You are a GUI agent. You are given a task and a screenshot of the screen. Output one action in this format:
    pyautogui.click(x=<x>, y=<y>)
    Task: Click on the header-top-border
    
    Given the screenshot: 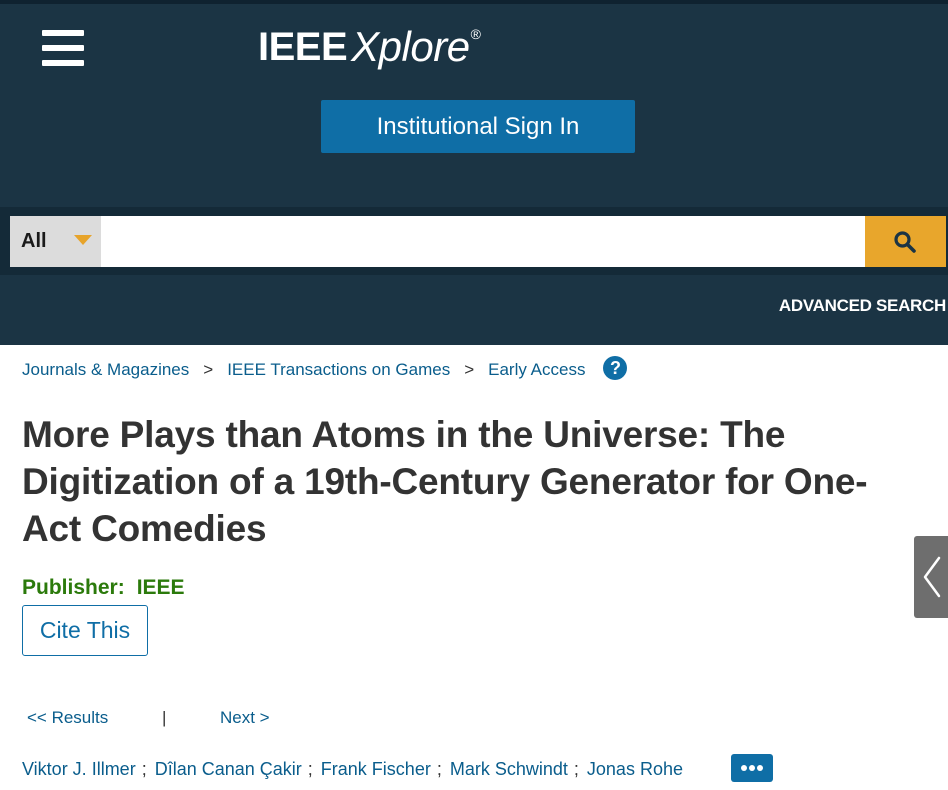 What is the action you would take?
    pyautogui.click(x=474, y=2)
    